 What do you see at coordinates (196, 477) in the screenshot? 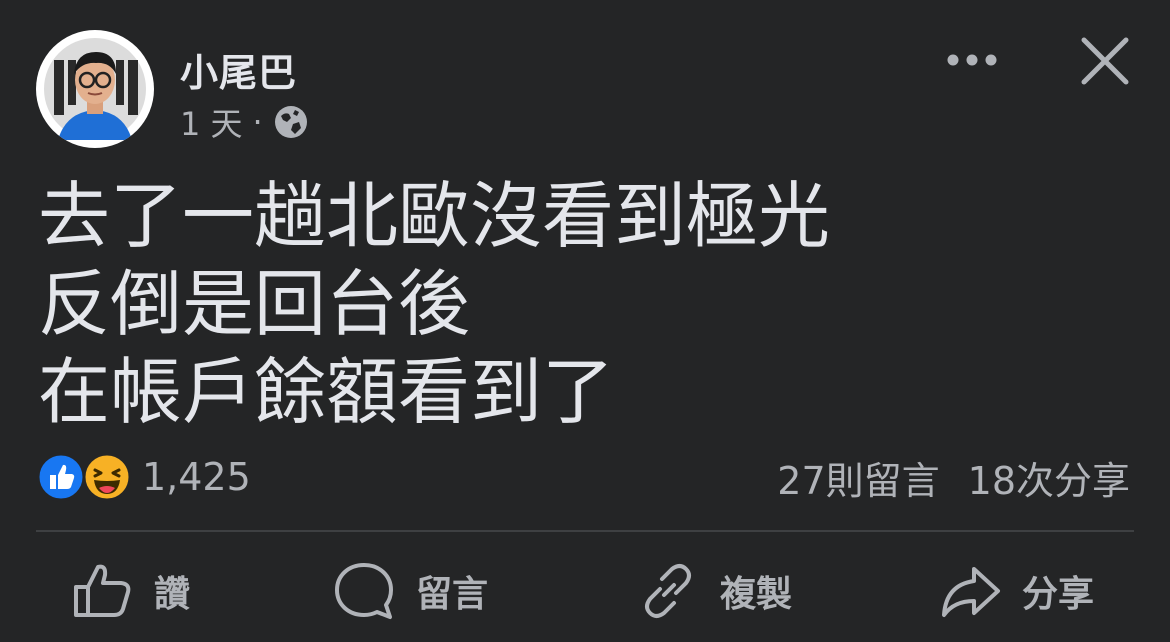
I see `reaction-count: 1,425` at bounding box center [196, 477].